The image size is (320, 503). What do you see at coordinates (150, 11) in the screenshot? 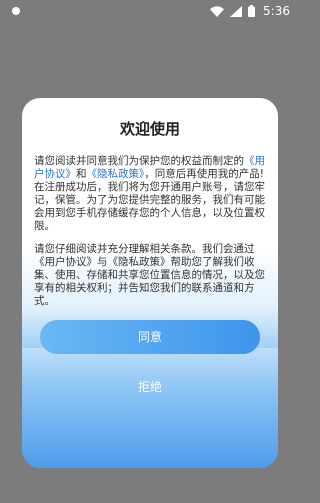
I see `status-bar: 5:36` at bounding box center [150, 11].